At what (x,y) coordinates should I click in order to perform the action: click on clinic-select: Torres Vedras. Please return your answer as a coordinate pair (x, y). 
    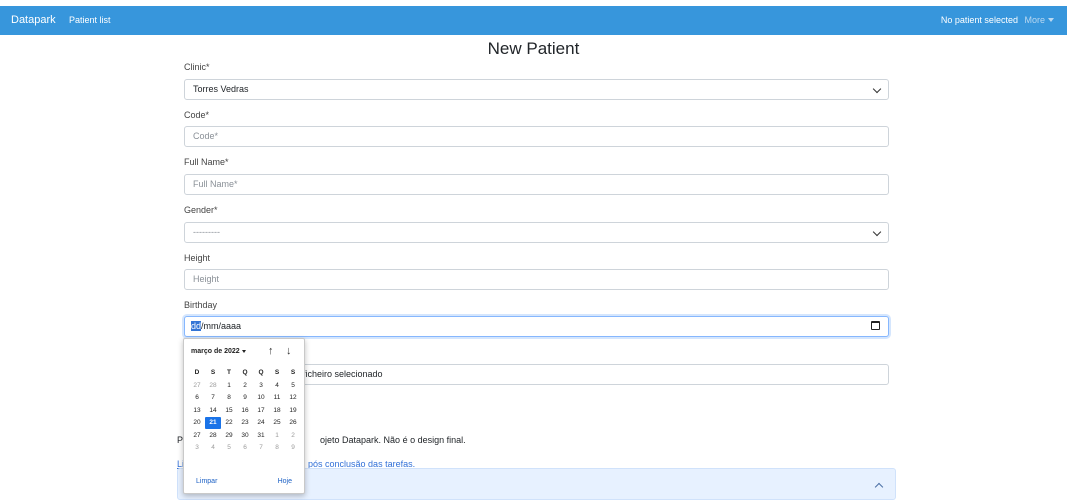
    Looking at the image, I should click on (536, 89).